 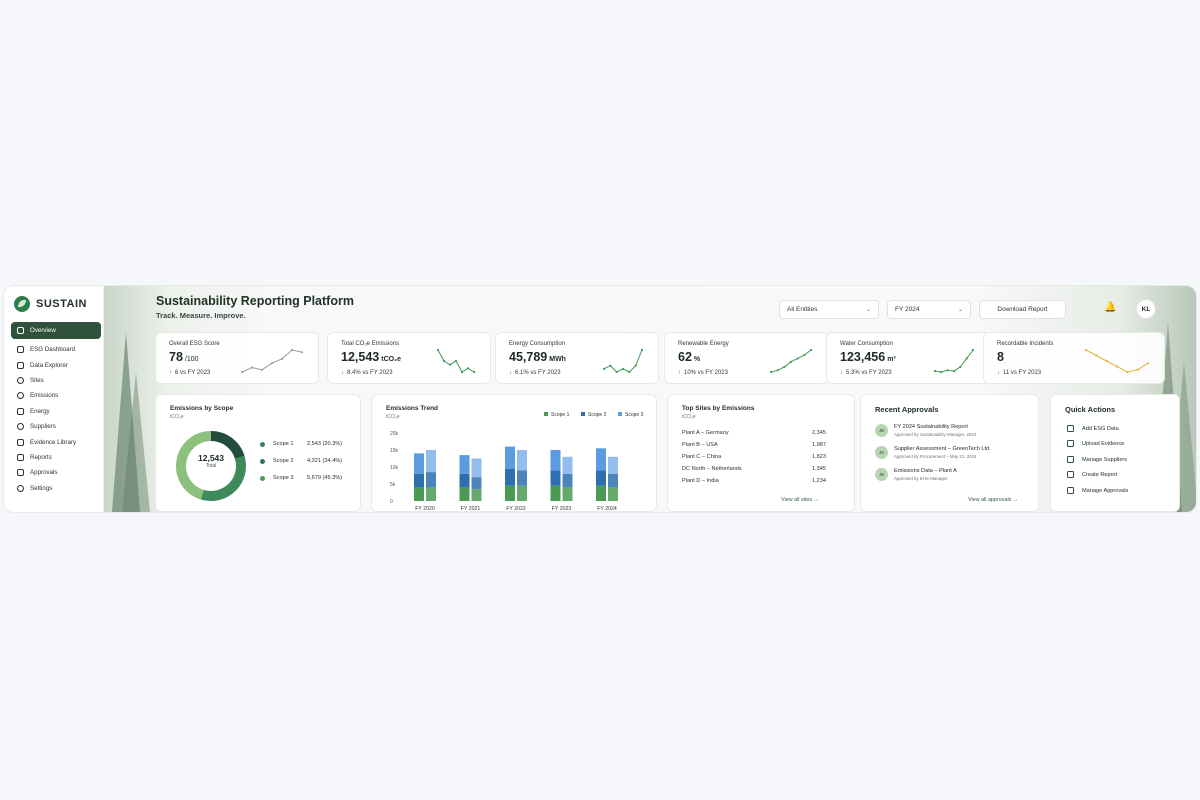 I want to click on sidebar-item-sites: Sites, so click(x=56, y=380).